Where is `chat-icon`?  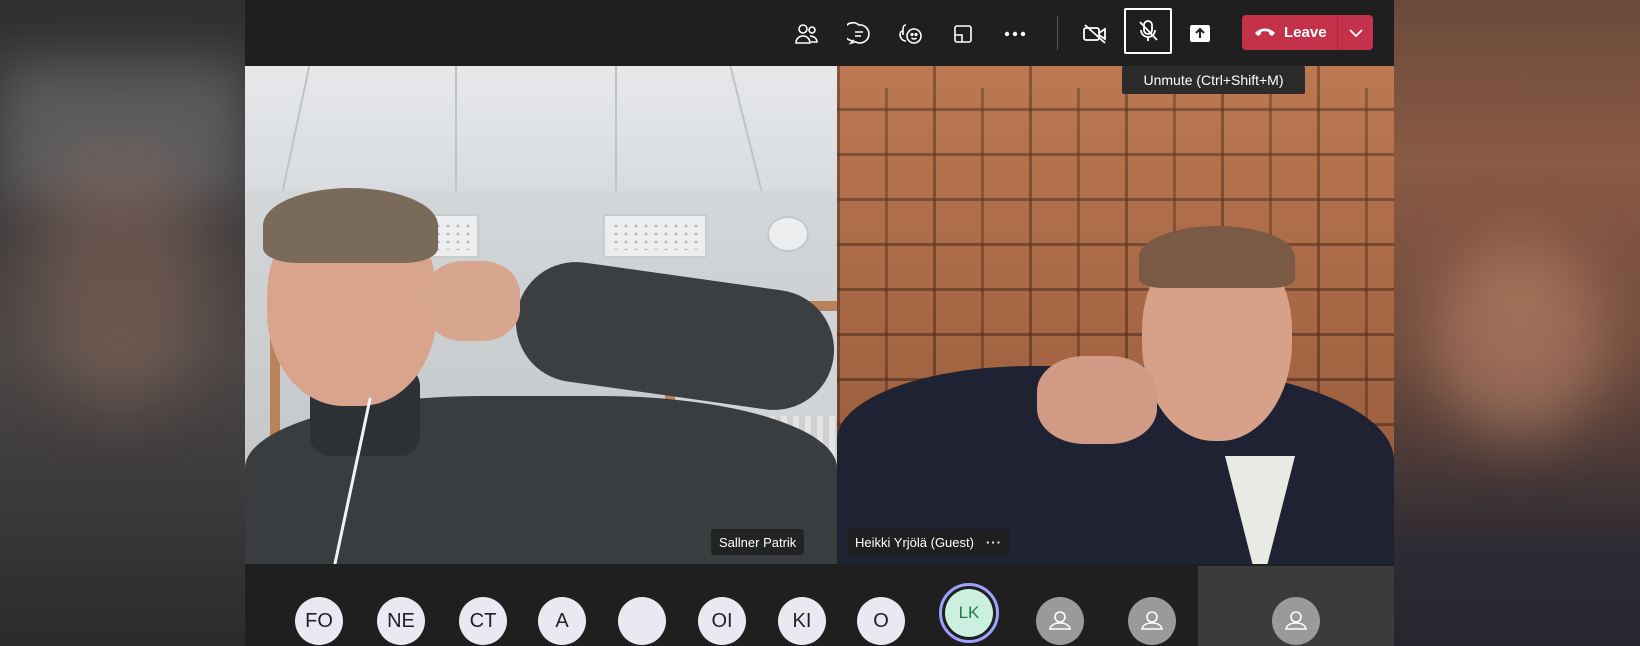
chat-icon is located at coordinates (859, 34).